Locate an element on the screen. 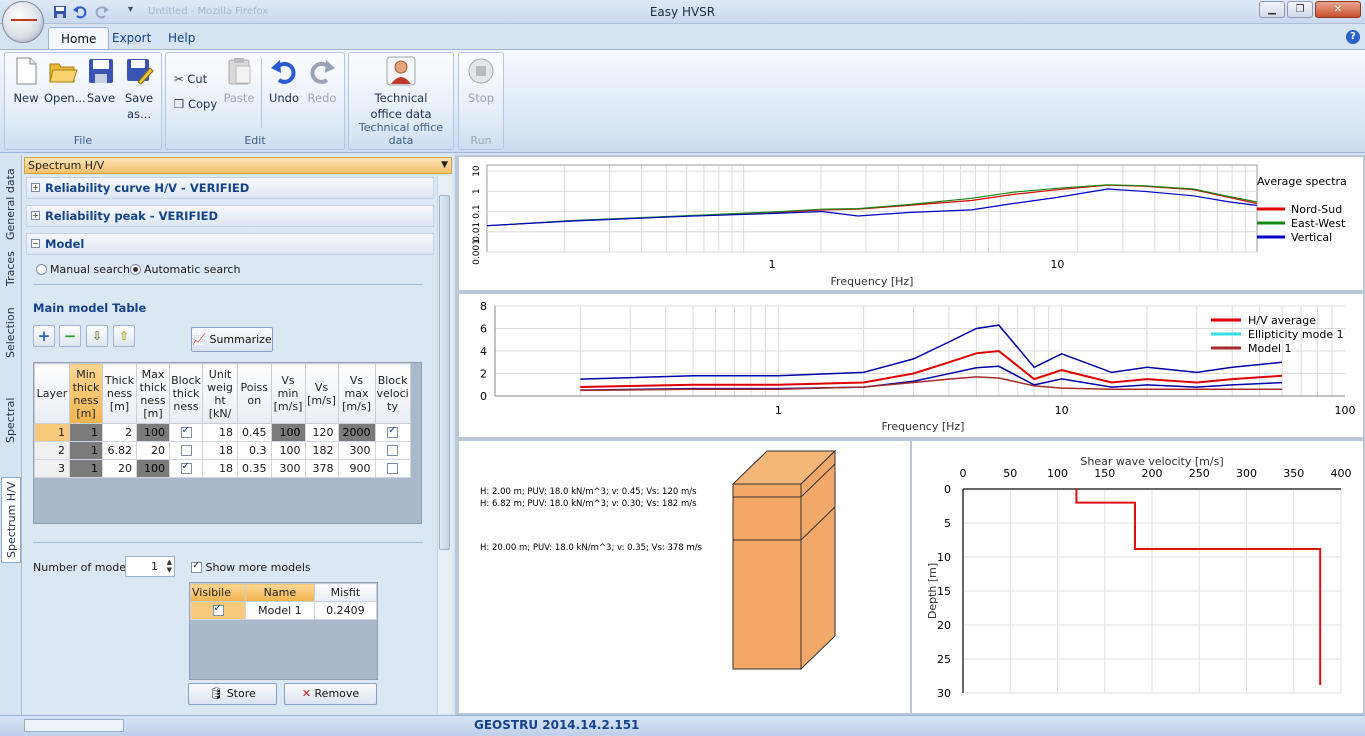 The height and width of the screenshot is (736, 1365). manual-search-radio: Manual search is located at coordinates (83, 269).